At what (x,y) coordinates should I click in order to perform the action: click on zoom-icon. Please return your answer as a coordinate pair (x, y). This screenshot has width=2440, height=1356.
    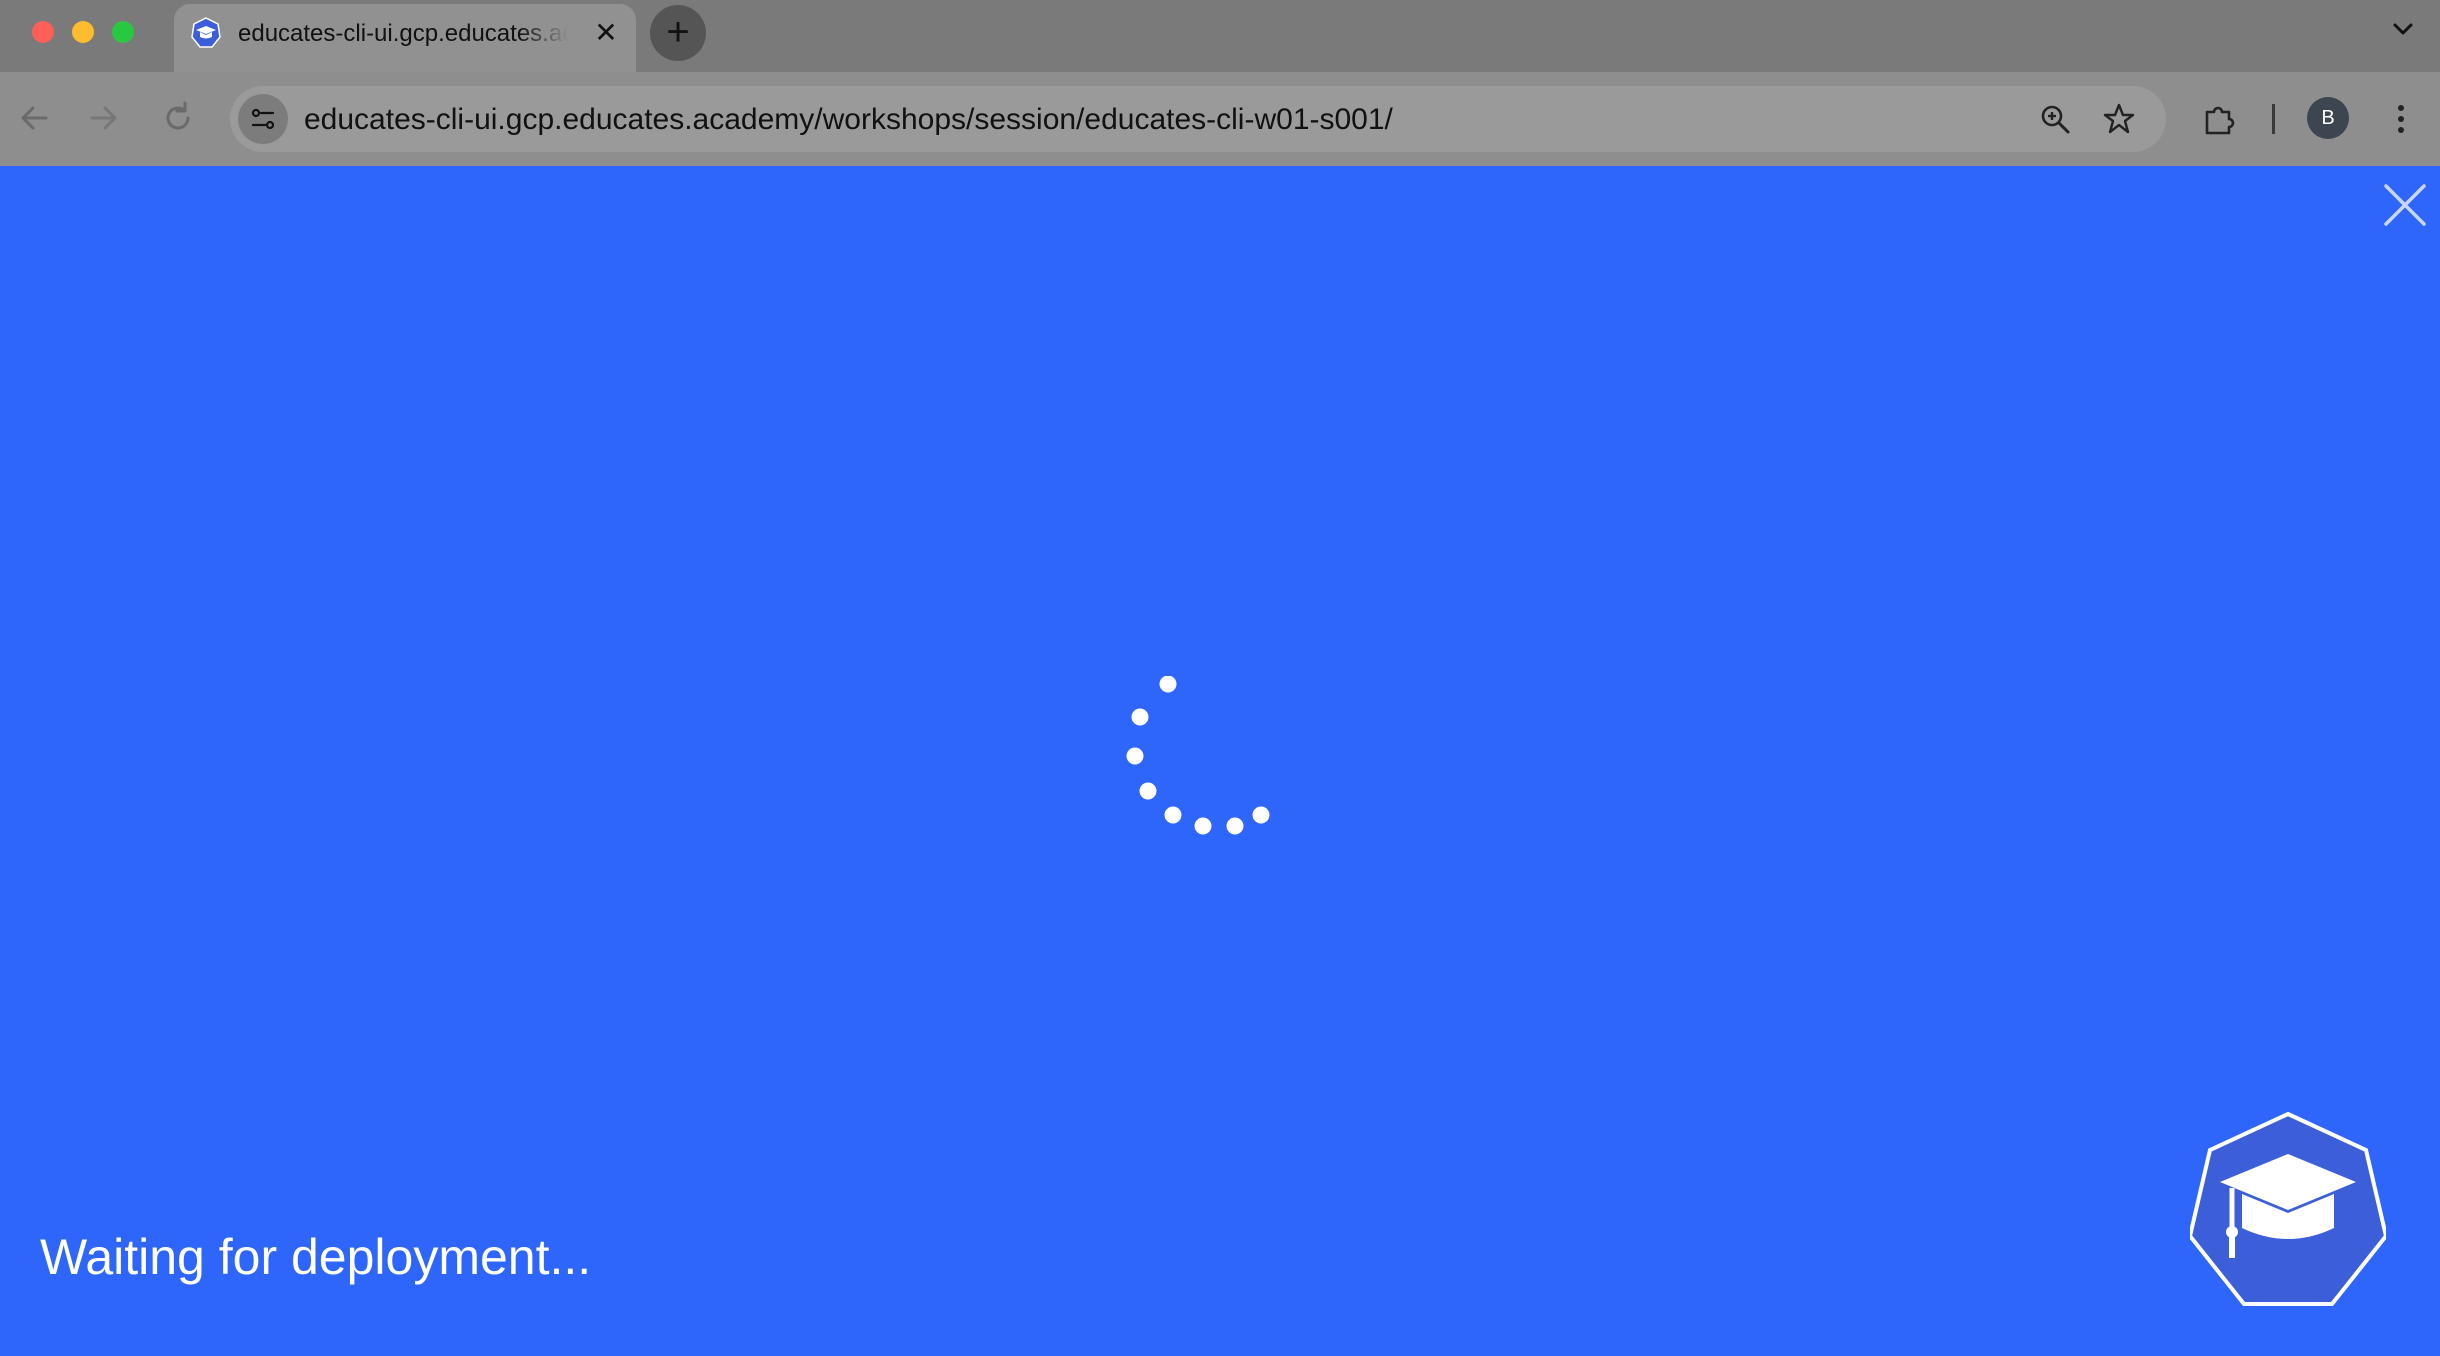
    Looking at the image, I should click on (2055, 119).